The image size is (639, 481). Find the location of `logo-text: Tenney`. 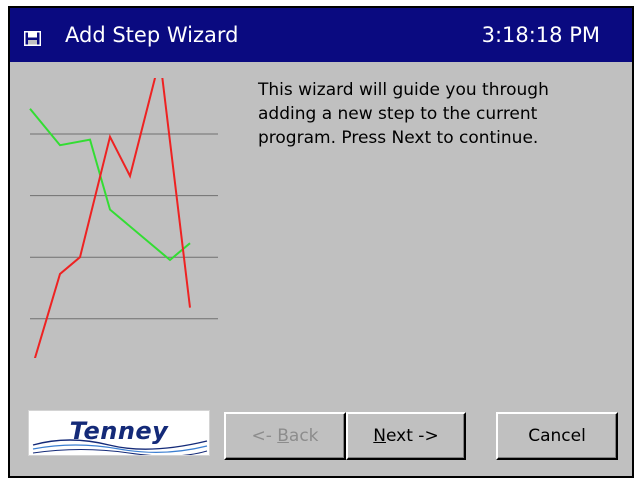

logo-text: Tenney is located at coordinates (119, 431).